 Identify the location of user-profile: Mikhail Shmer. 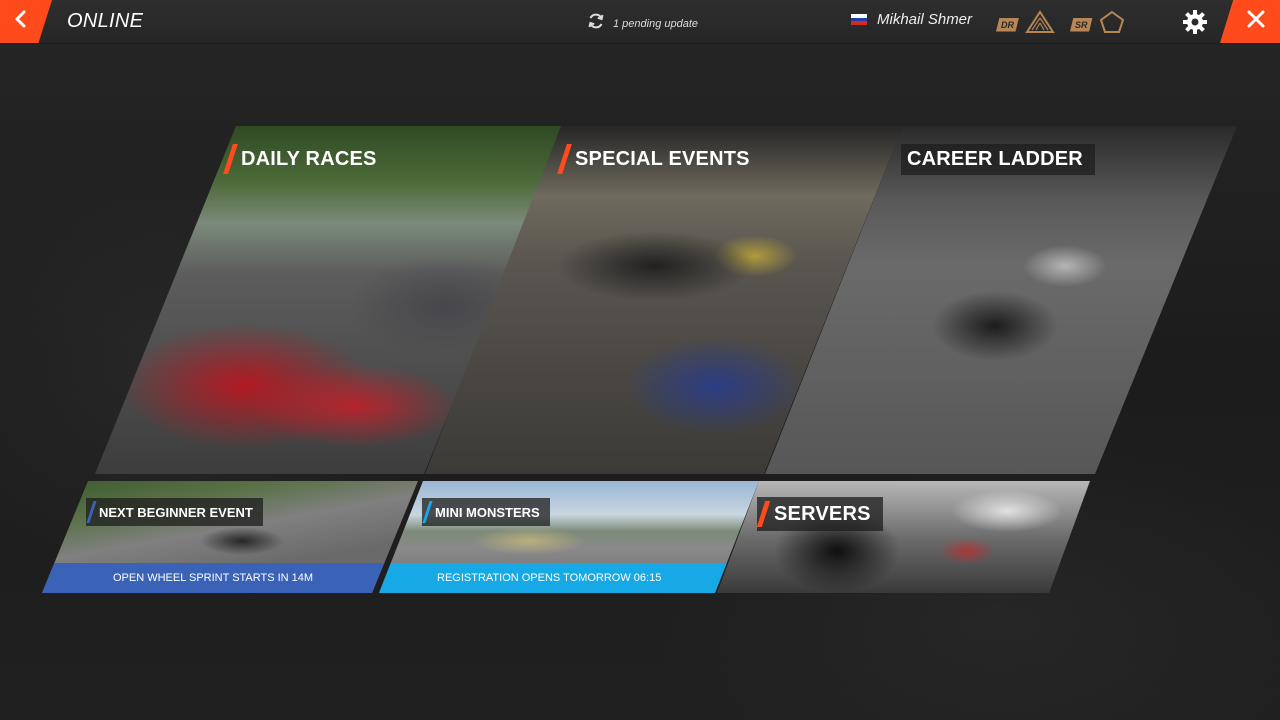
(911, 19).